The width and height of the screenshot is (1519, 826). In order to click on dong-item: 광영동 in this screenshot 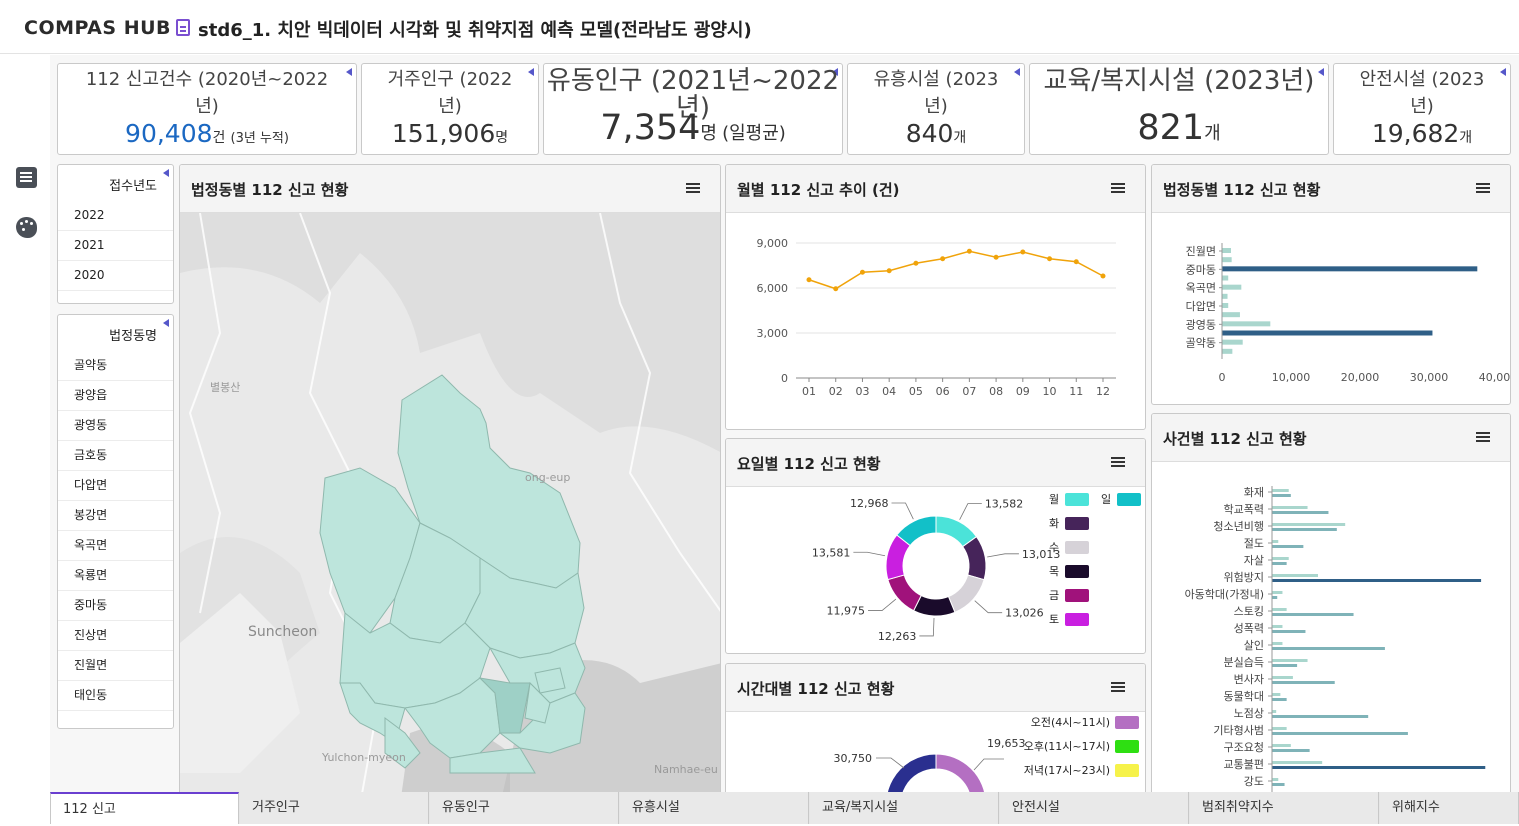, I will do `click(115, 426)`.